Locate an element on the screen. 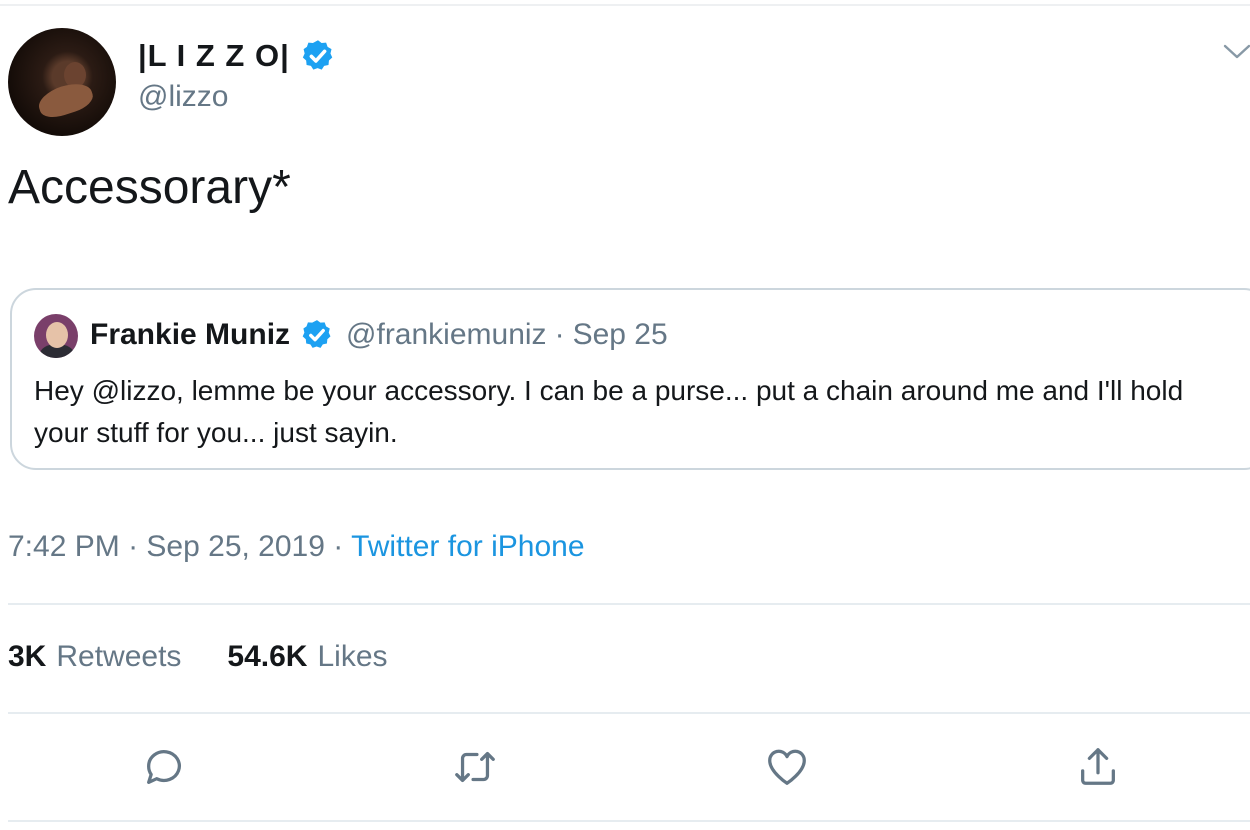 Image resolution: width=1250 pixels, height=830 pixels. author-handle: @lizzo is located at coordinates (183, 97).